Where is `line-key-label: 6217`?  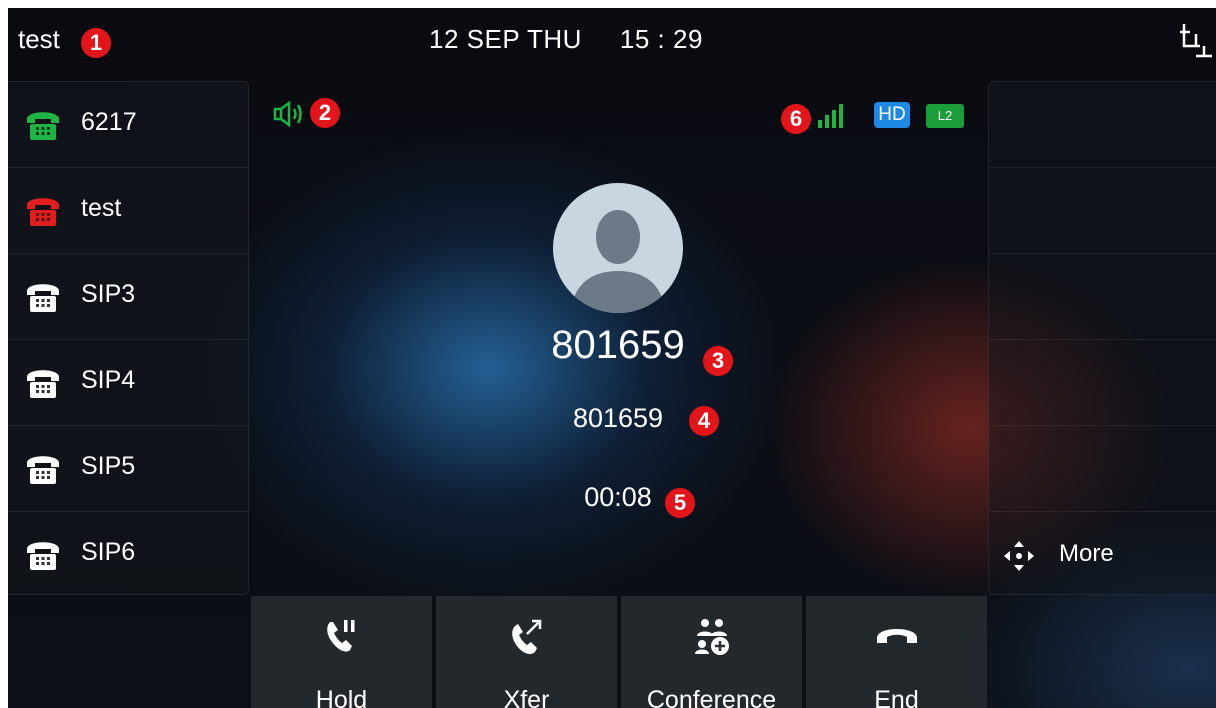 line-key-label: 6217 is located at coordinates (109, 122).